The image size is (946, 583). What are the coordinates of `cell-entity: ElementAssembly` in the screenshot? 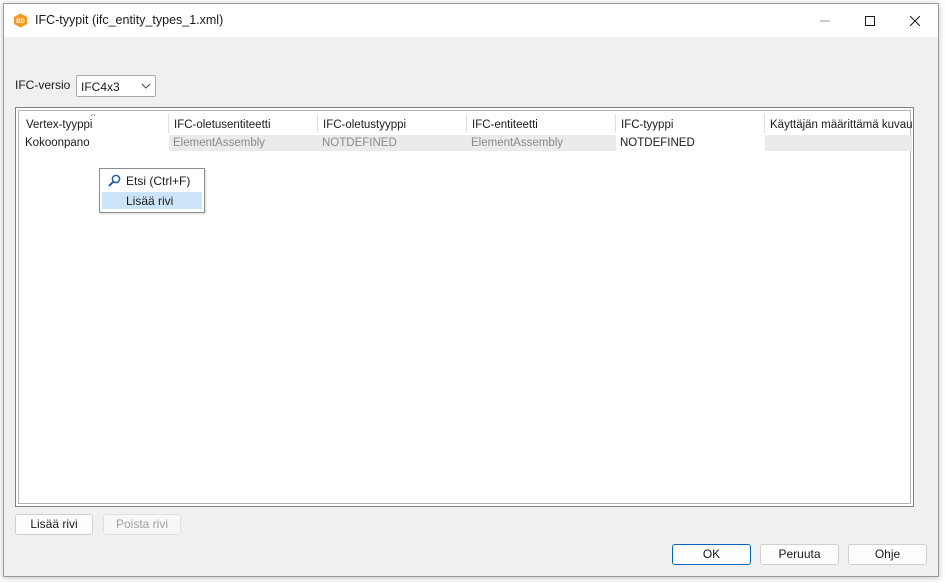 It's located at (541, 143).